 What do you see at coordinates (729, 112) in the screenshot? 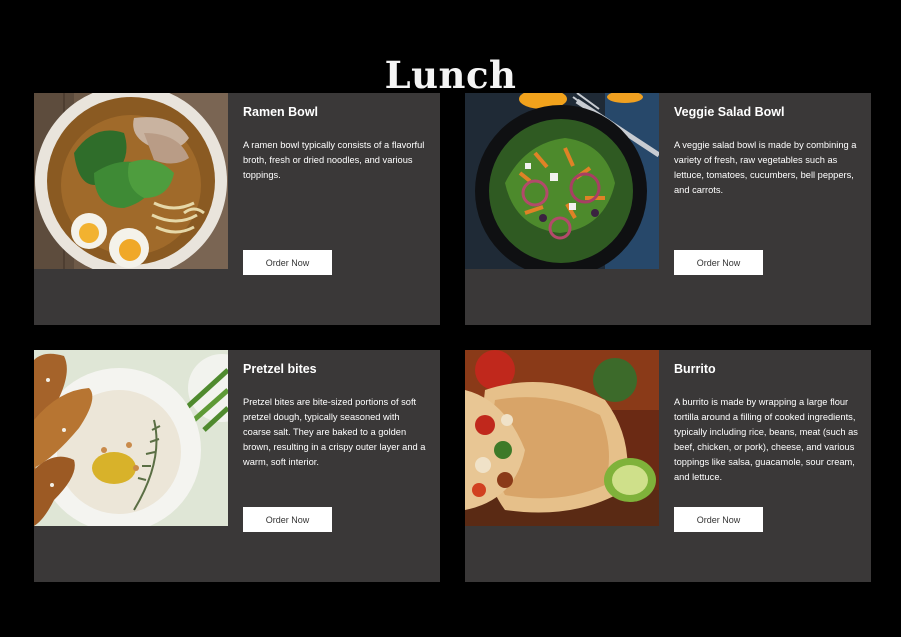
I see `menu-item-title: Veggie Salad Bowl` at bounding box center [729, 112].